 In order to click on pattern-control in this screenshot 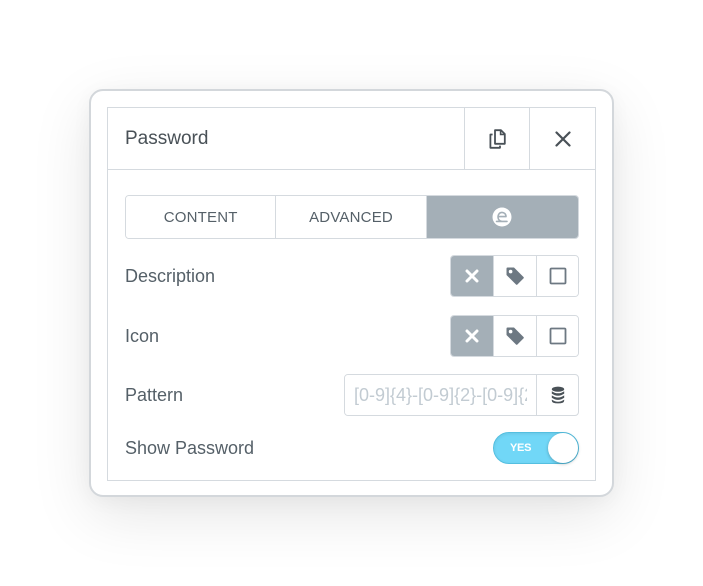, I will do `click(461, 395)`.